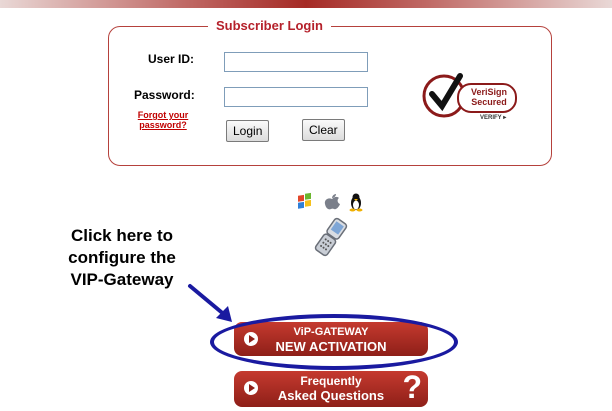 Image resolution: width=612 pixels, height=411 pixels. Describe the element at coordinates (163, 125) in the screenshot. I see `forgot-line-2: password?` at that location.